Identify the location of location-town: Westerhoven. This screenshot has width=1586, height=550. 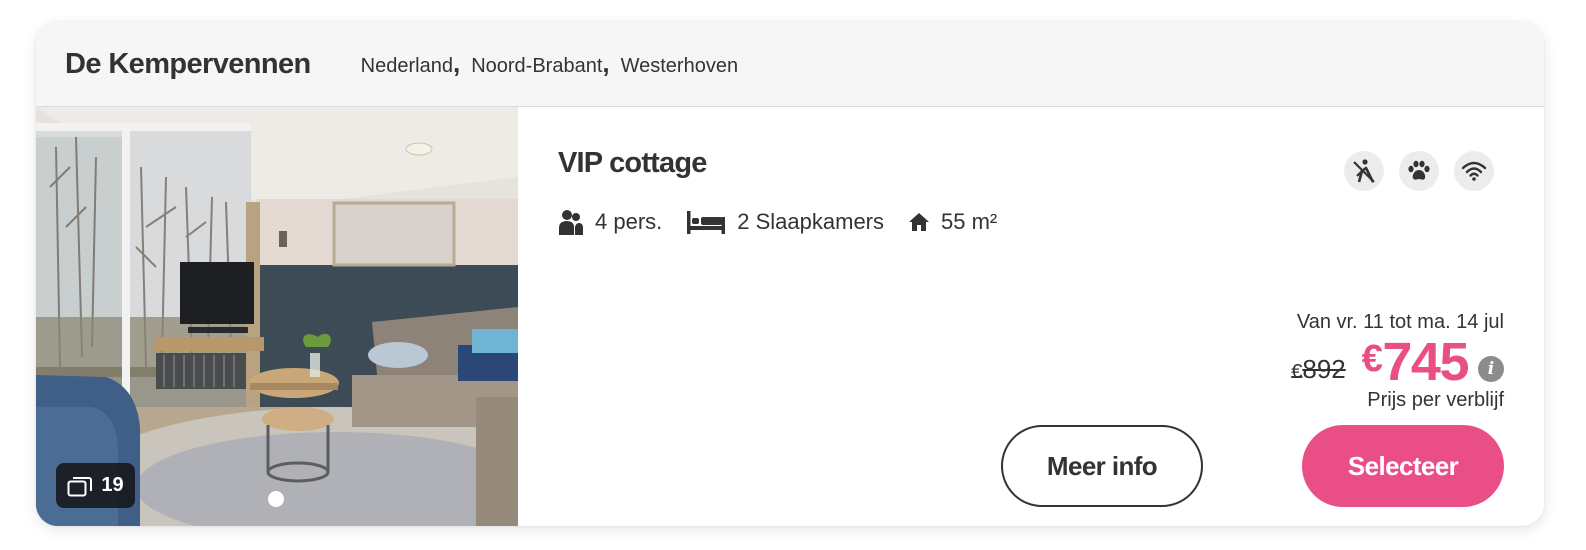
(679, 65).